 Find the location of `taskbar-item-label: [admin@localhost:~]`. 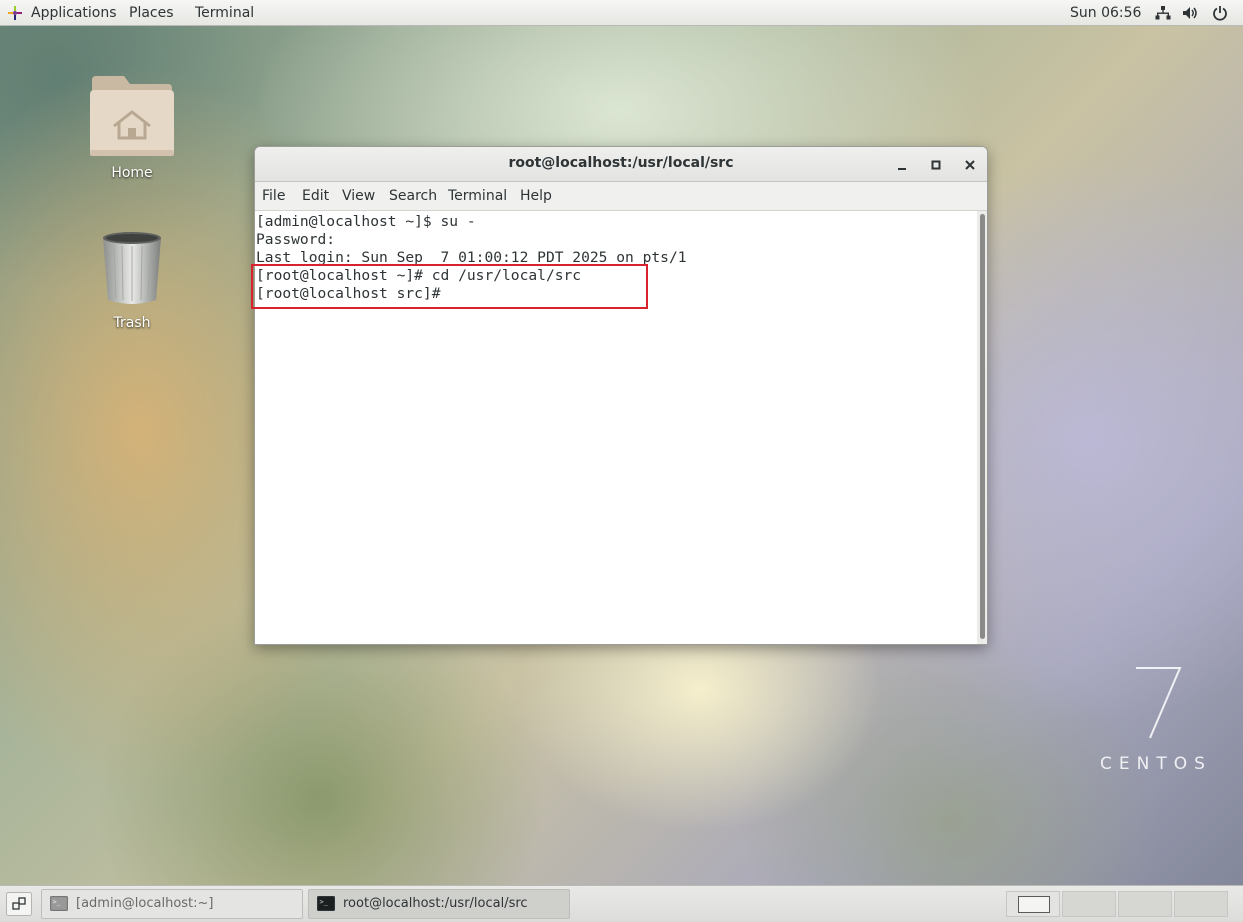

taskbar-item-label: [admin@localhost:~] is located at coordinates (145, 903).